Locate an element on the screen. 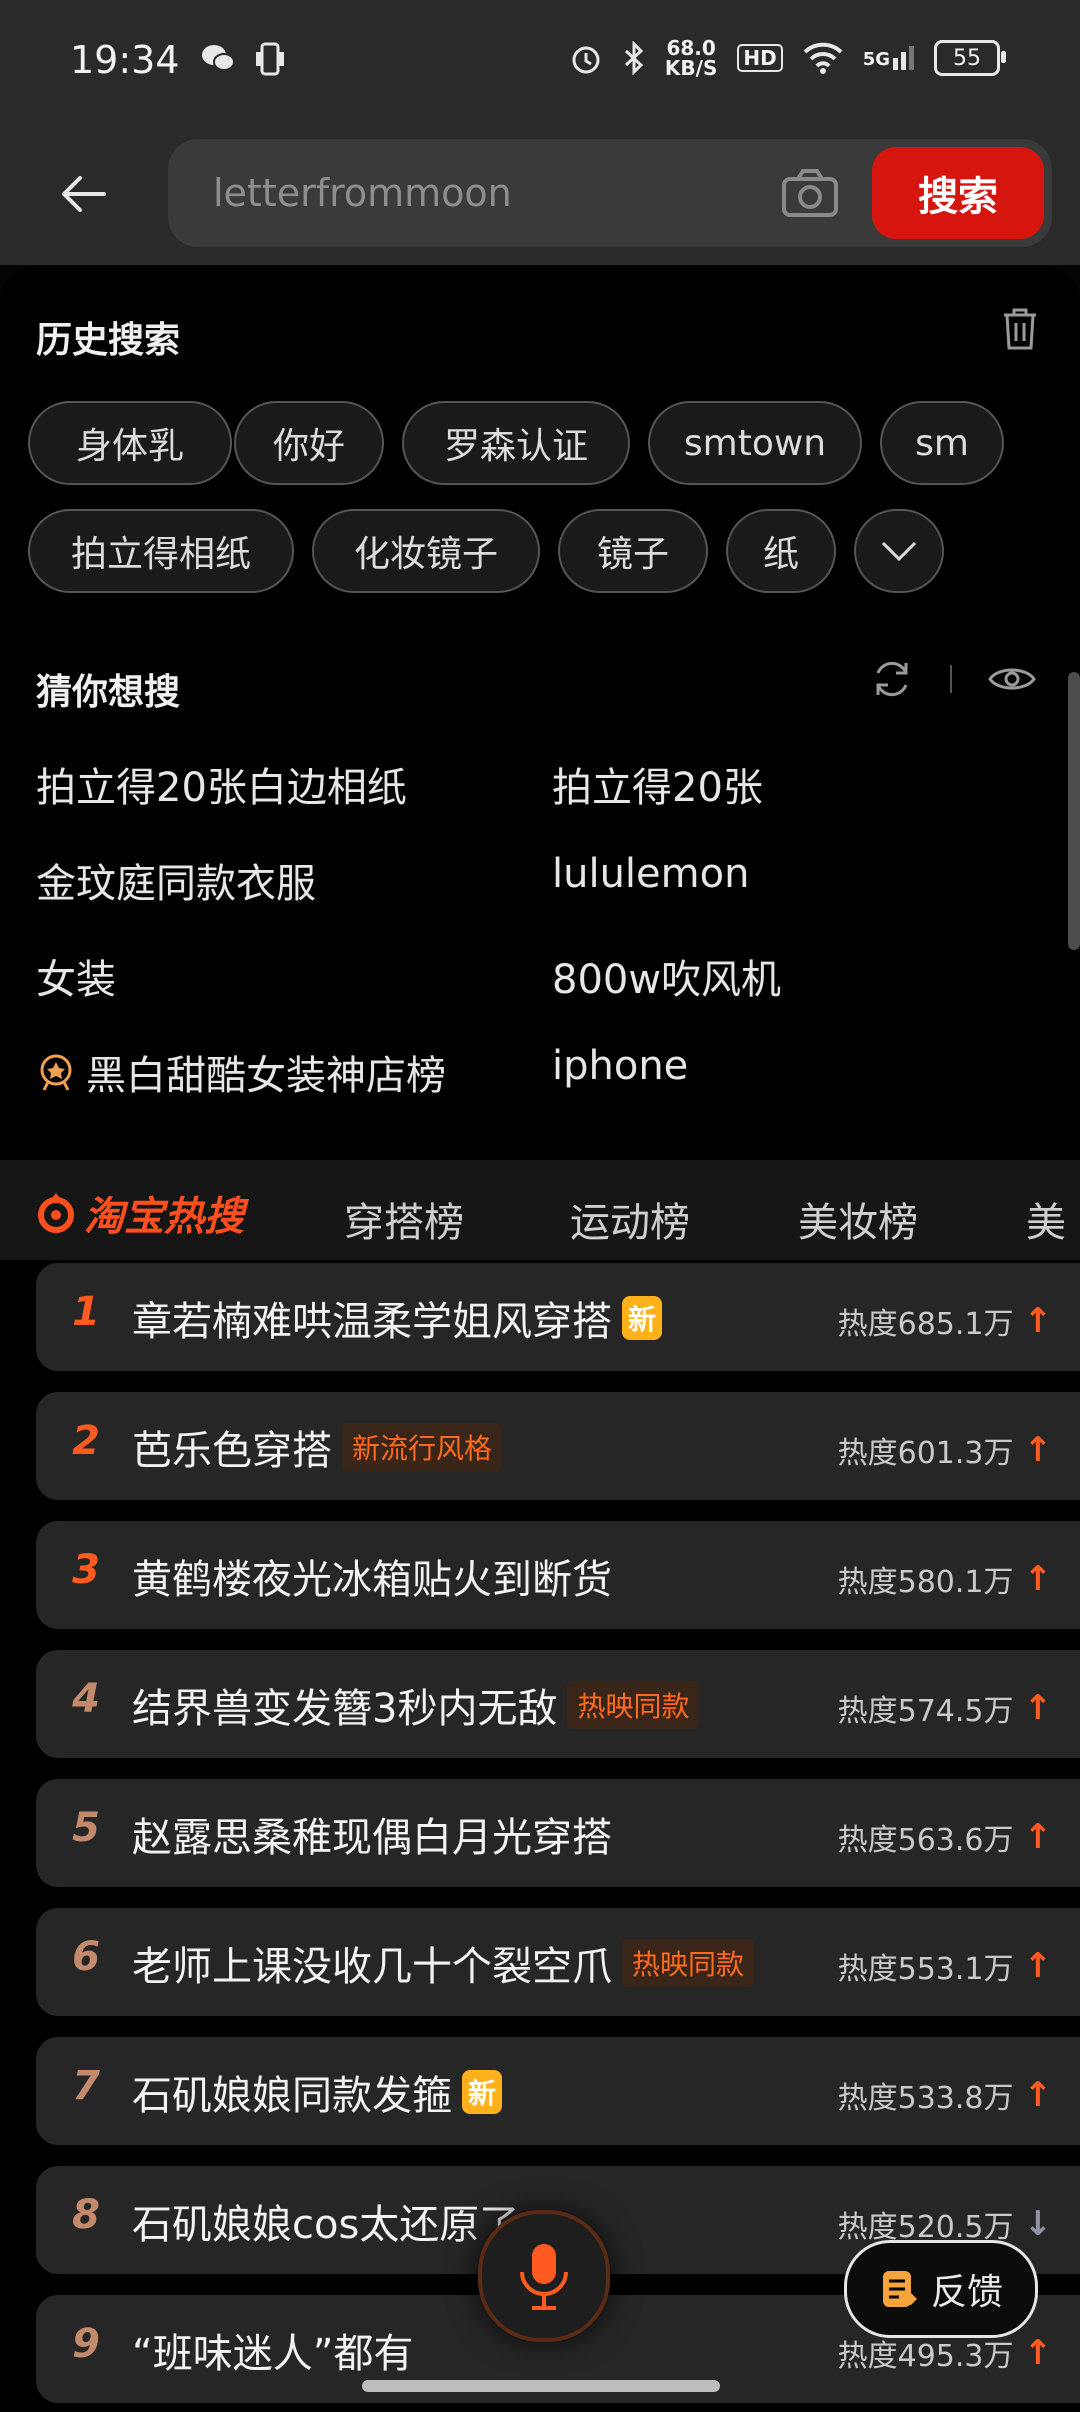 This screenshot has width=1080, height=2412. heat-value-wrap: 热度580.1万 ↑ is located at coordinates (945, 1579).